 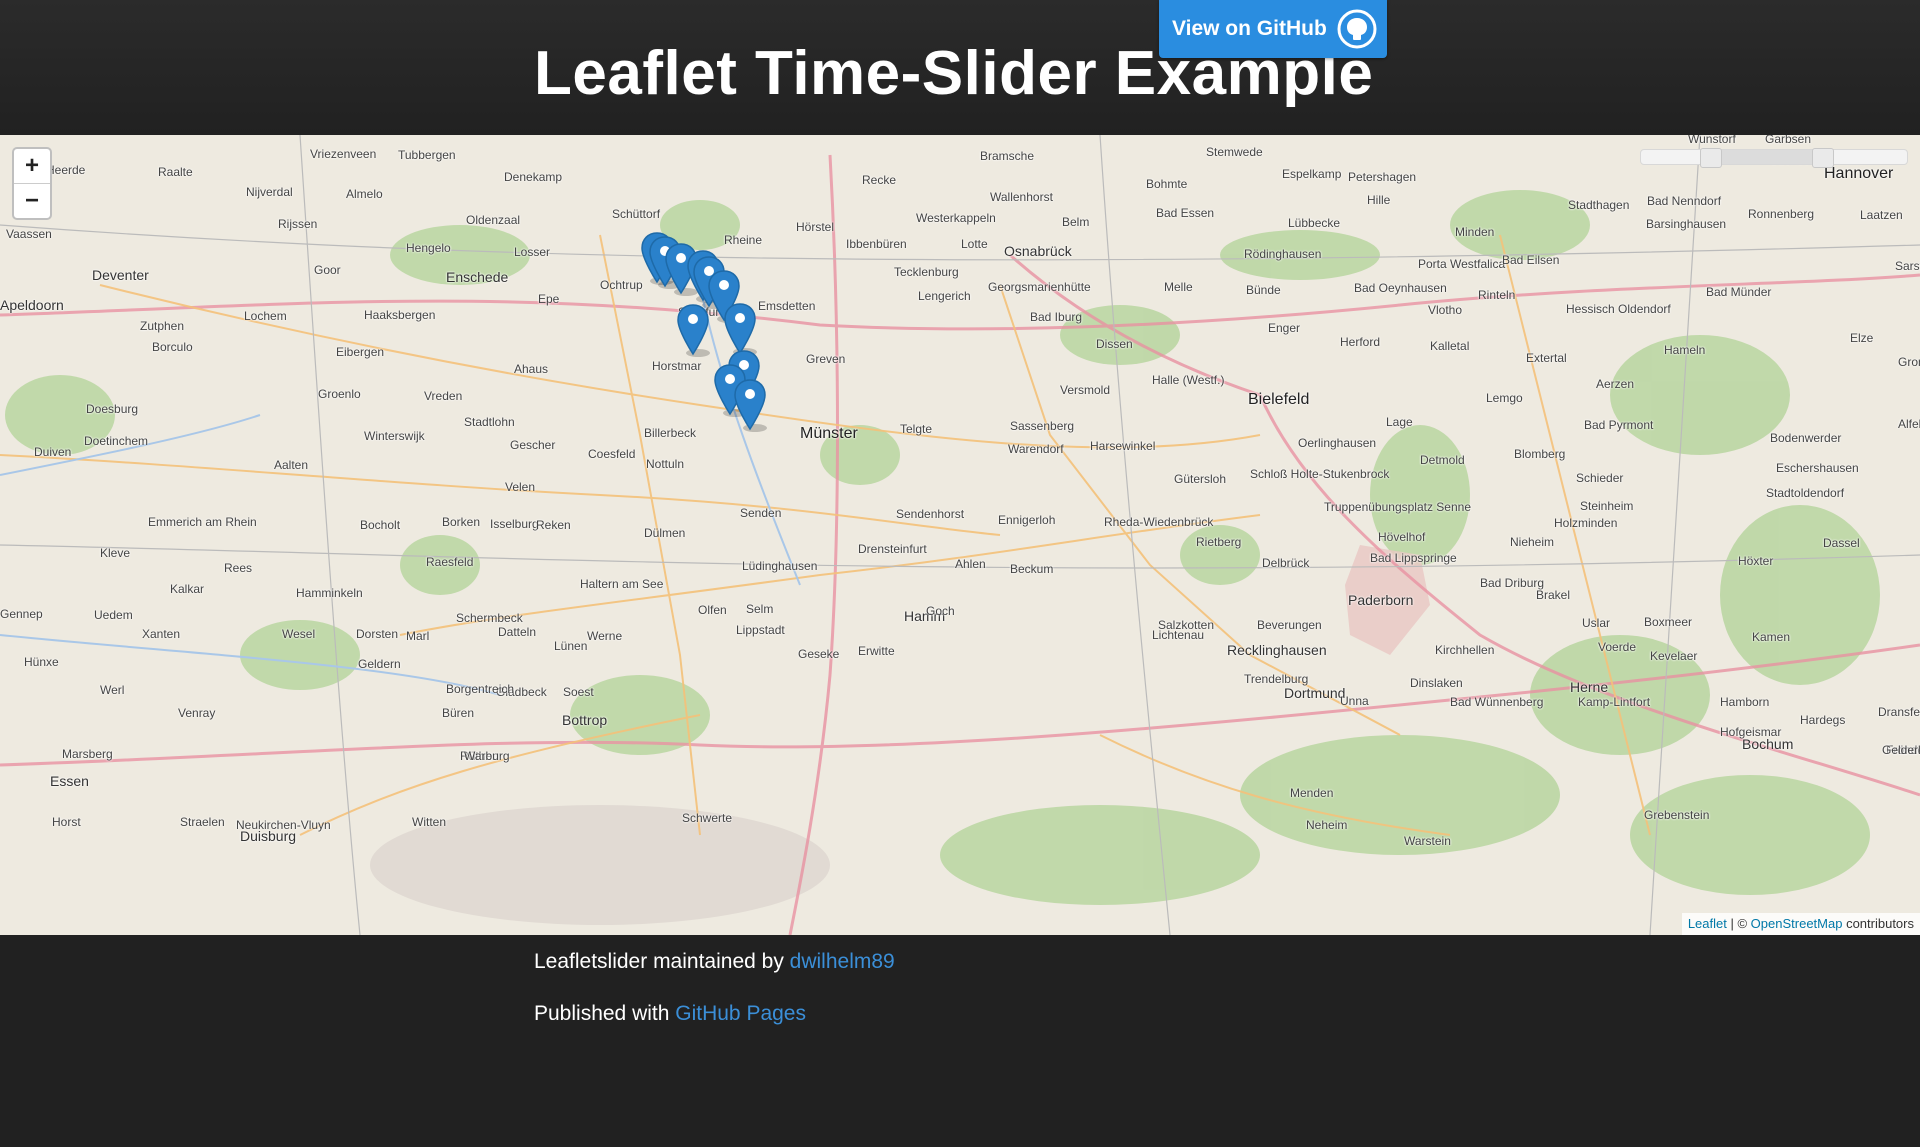 What do you see at coordinates (1402, 537) in the screenshot?
I see `place-label: Hövelhof` at bounding box center [1402, 537].